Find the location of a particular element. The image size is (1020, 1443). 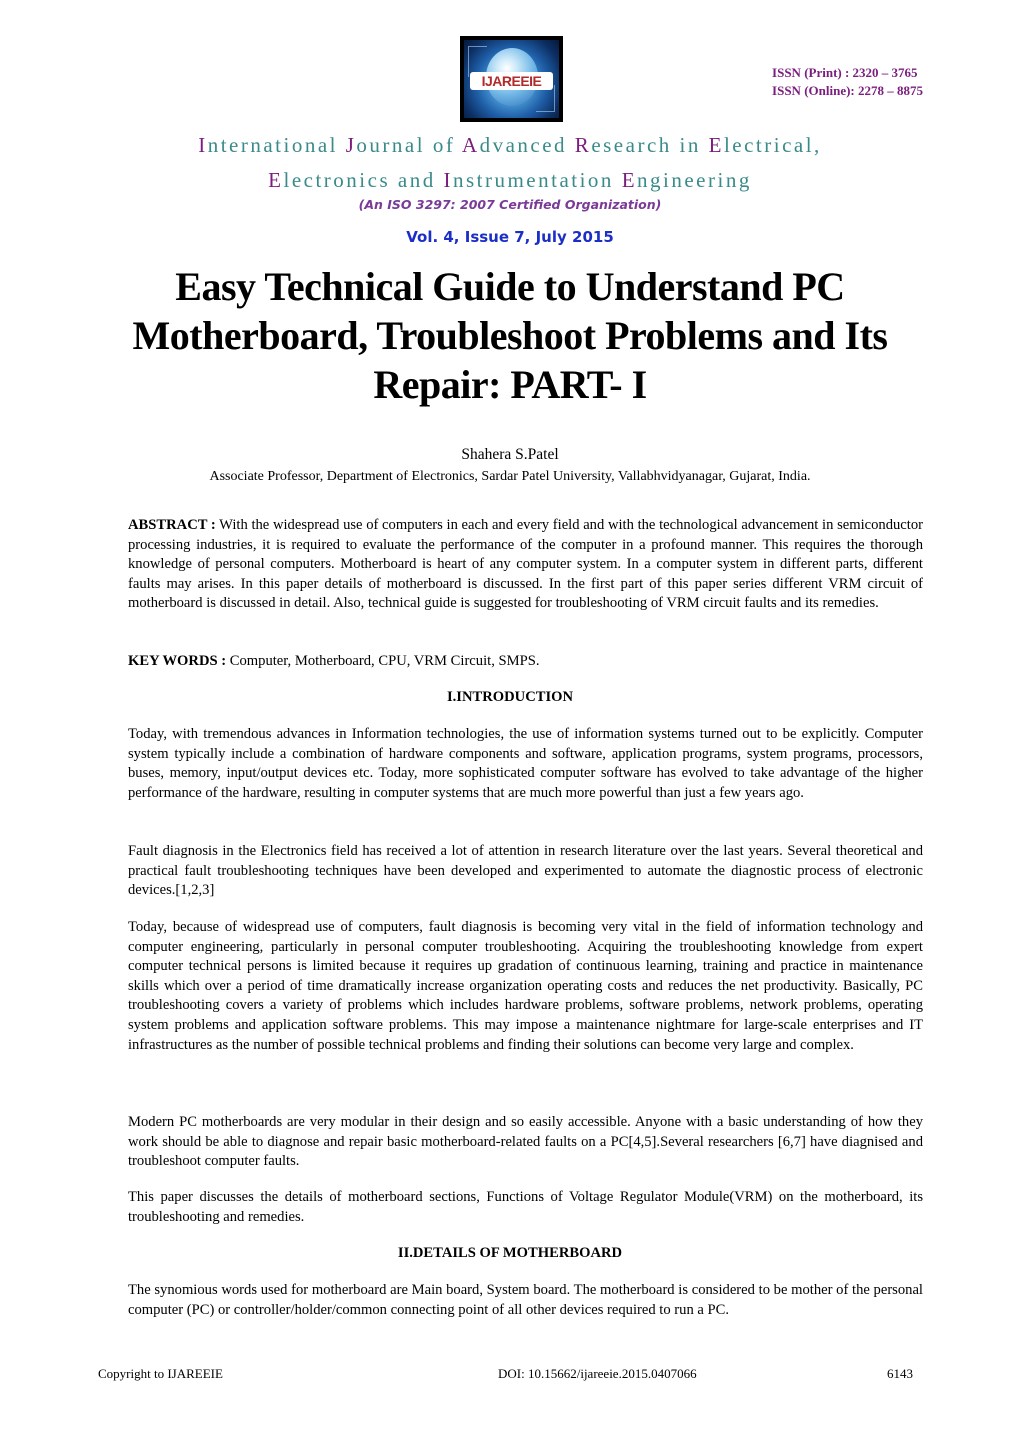

footer-copyright: Copyright to IJAREEIE is located at coordinates (160, 1373).